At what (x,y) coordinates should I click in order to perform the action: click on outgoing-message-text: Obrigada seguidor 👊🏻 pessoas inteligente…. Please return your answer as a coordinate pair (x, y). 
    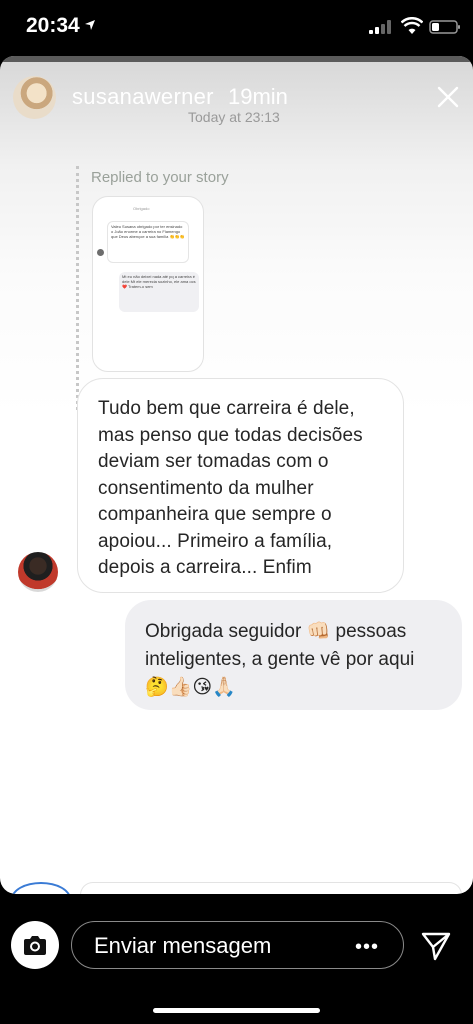
    Looking at the image, I should click on (280, 659).